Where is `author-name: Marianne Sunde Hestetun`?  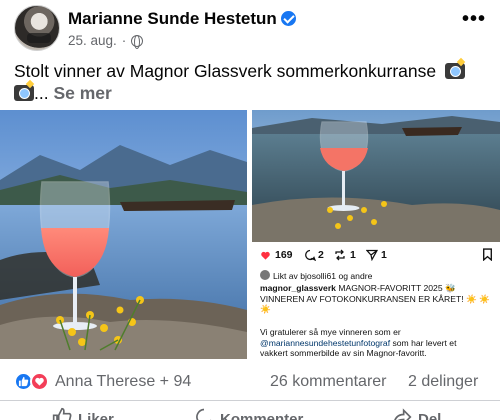
author-name: Marianne Sunde Hestetun is located at coordinates (182, 19).